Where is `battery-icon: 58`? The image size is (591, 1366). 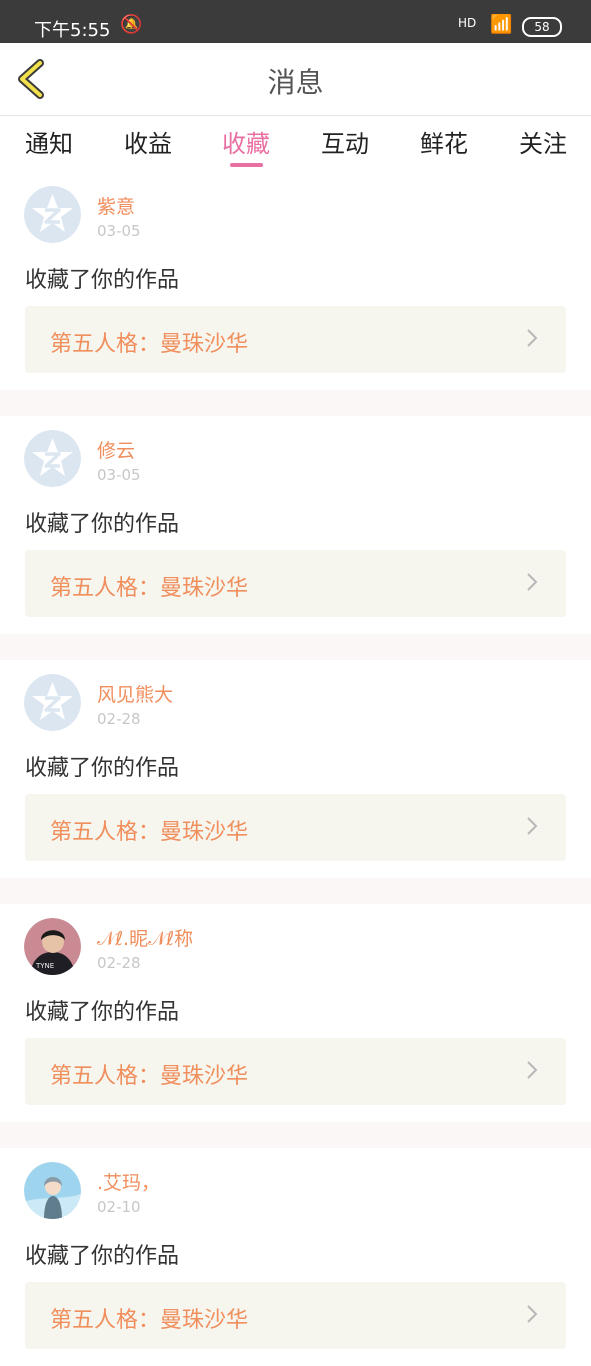 battery-icon: 58 is located at coordinates (542, 27).